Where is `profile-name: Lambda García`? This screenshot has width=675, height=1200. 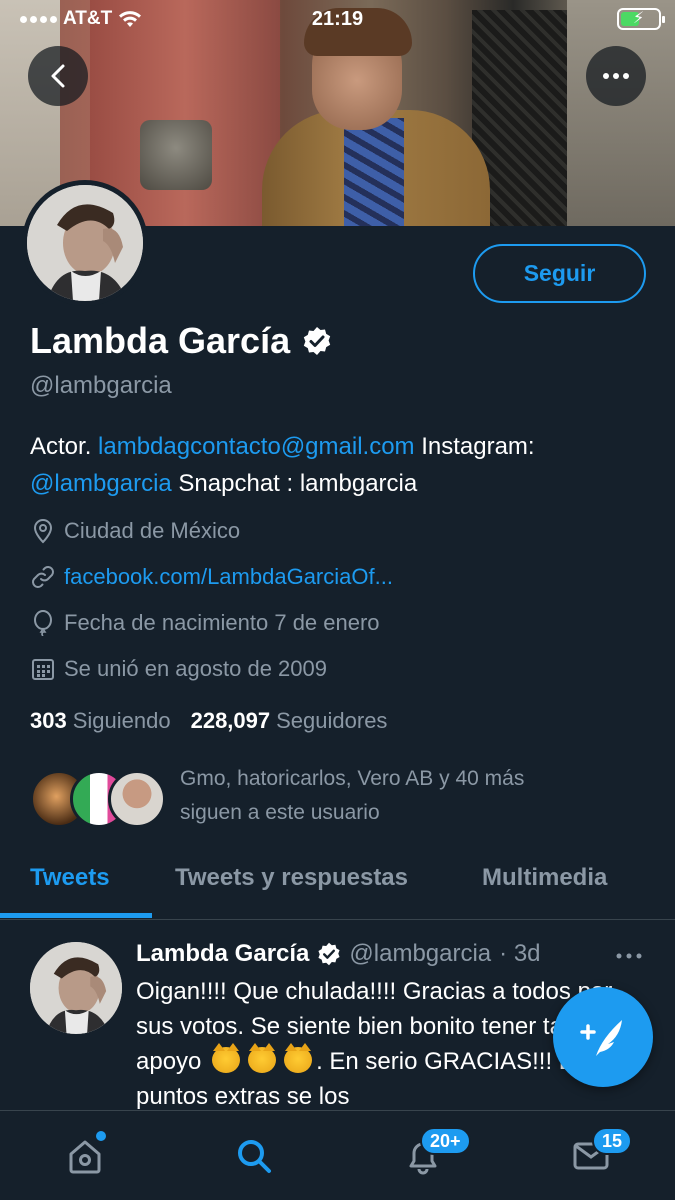
profile-name: Lambda García is located at coordinates (160, 340).